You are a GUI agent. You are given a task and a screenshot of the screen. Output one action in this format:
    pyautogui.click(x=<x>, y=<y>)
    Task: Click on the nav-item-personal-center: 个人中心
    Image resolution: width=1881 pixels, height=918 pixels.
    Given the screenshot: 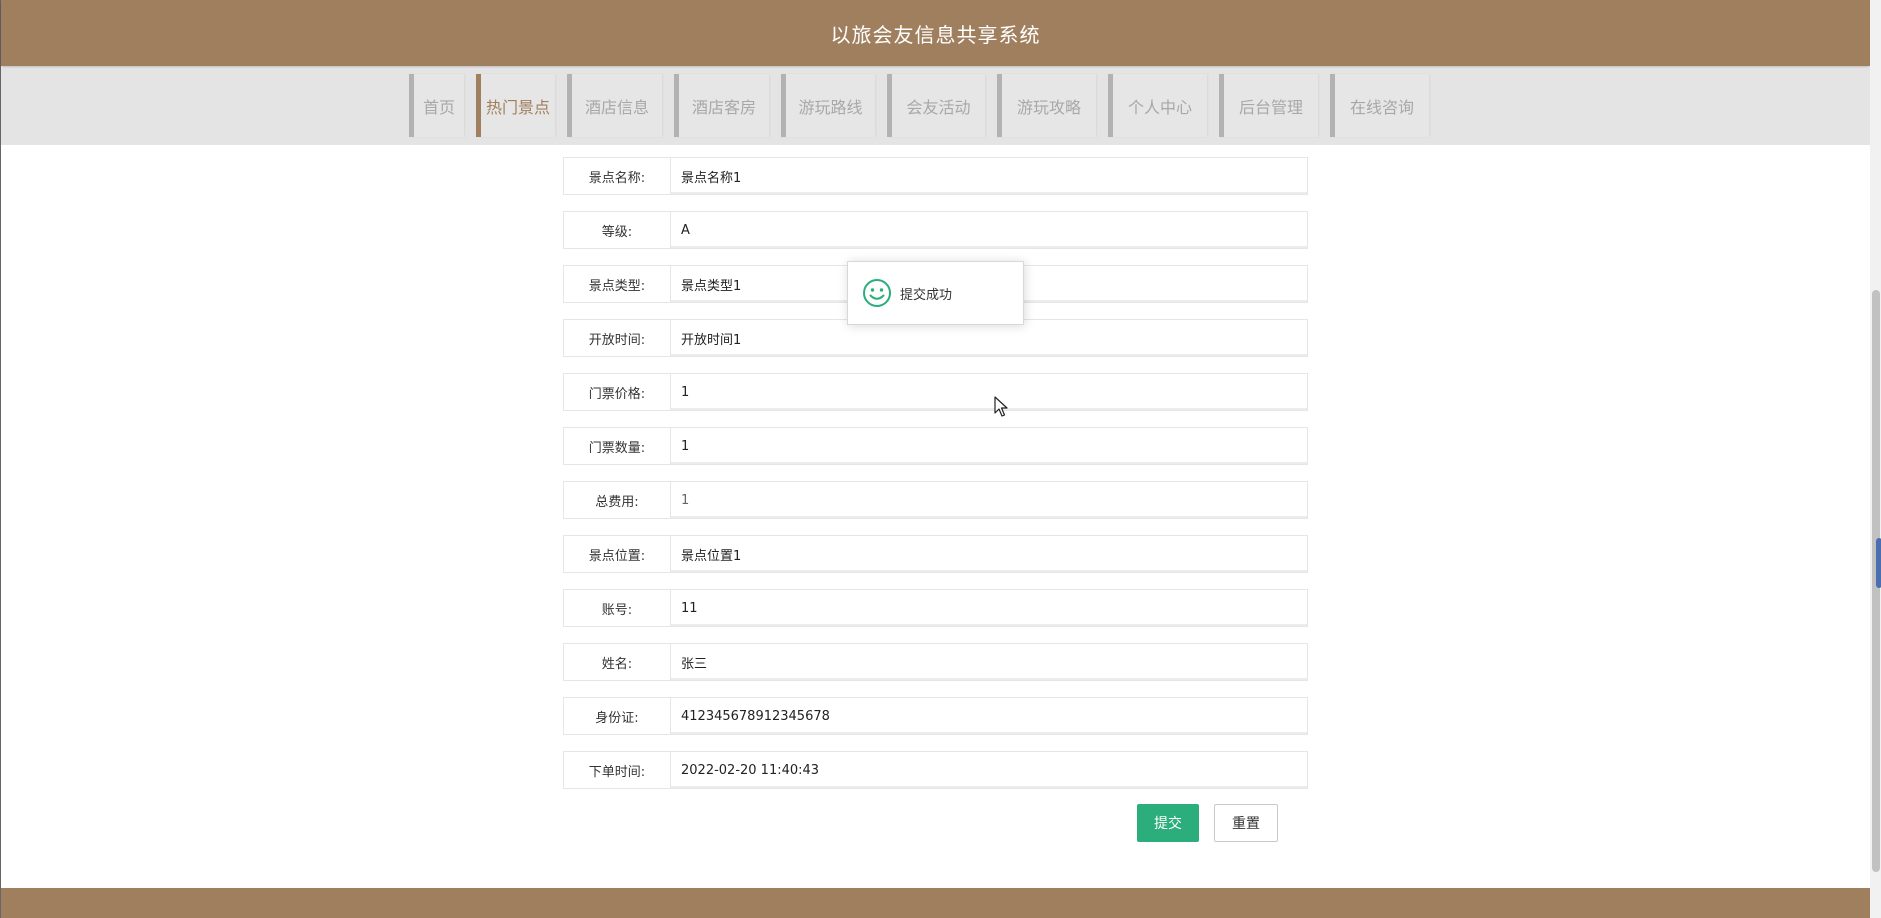 What is the action you would take?
    pyautogui.click(x=1157, y=105)
    